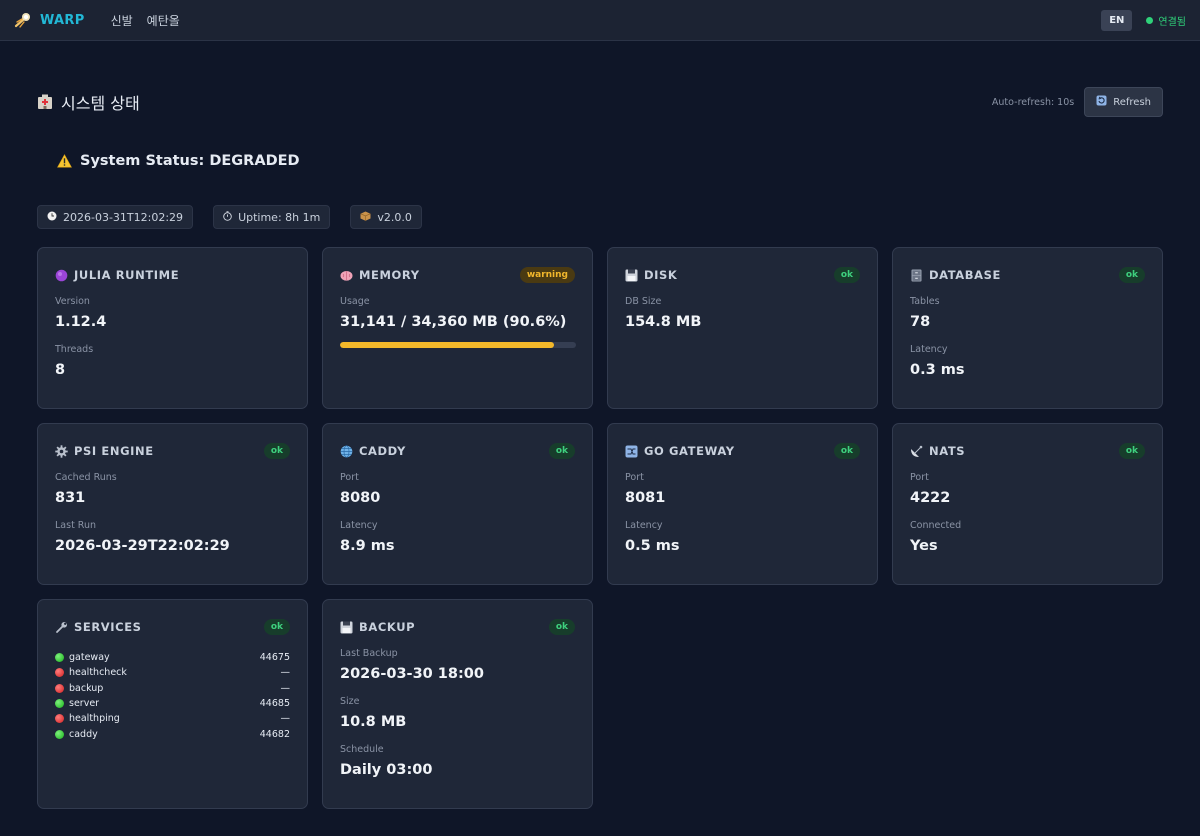 The width and height of the screenshot is (1200, 836). What do you see at coordinates (285, 673) in the screenshot?
I see `service-pid: —` at bounding box center [285, 673].